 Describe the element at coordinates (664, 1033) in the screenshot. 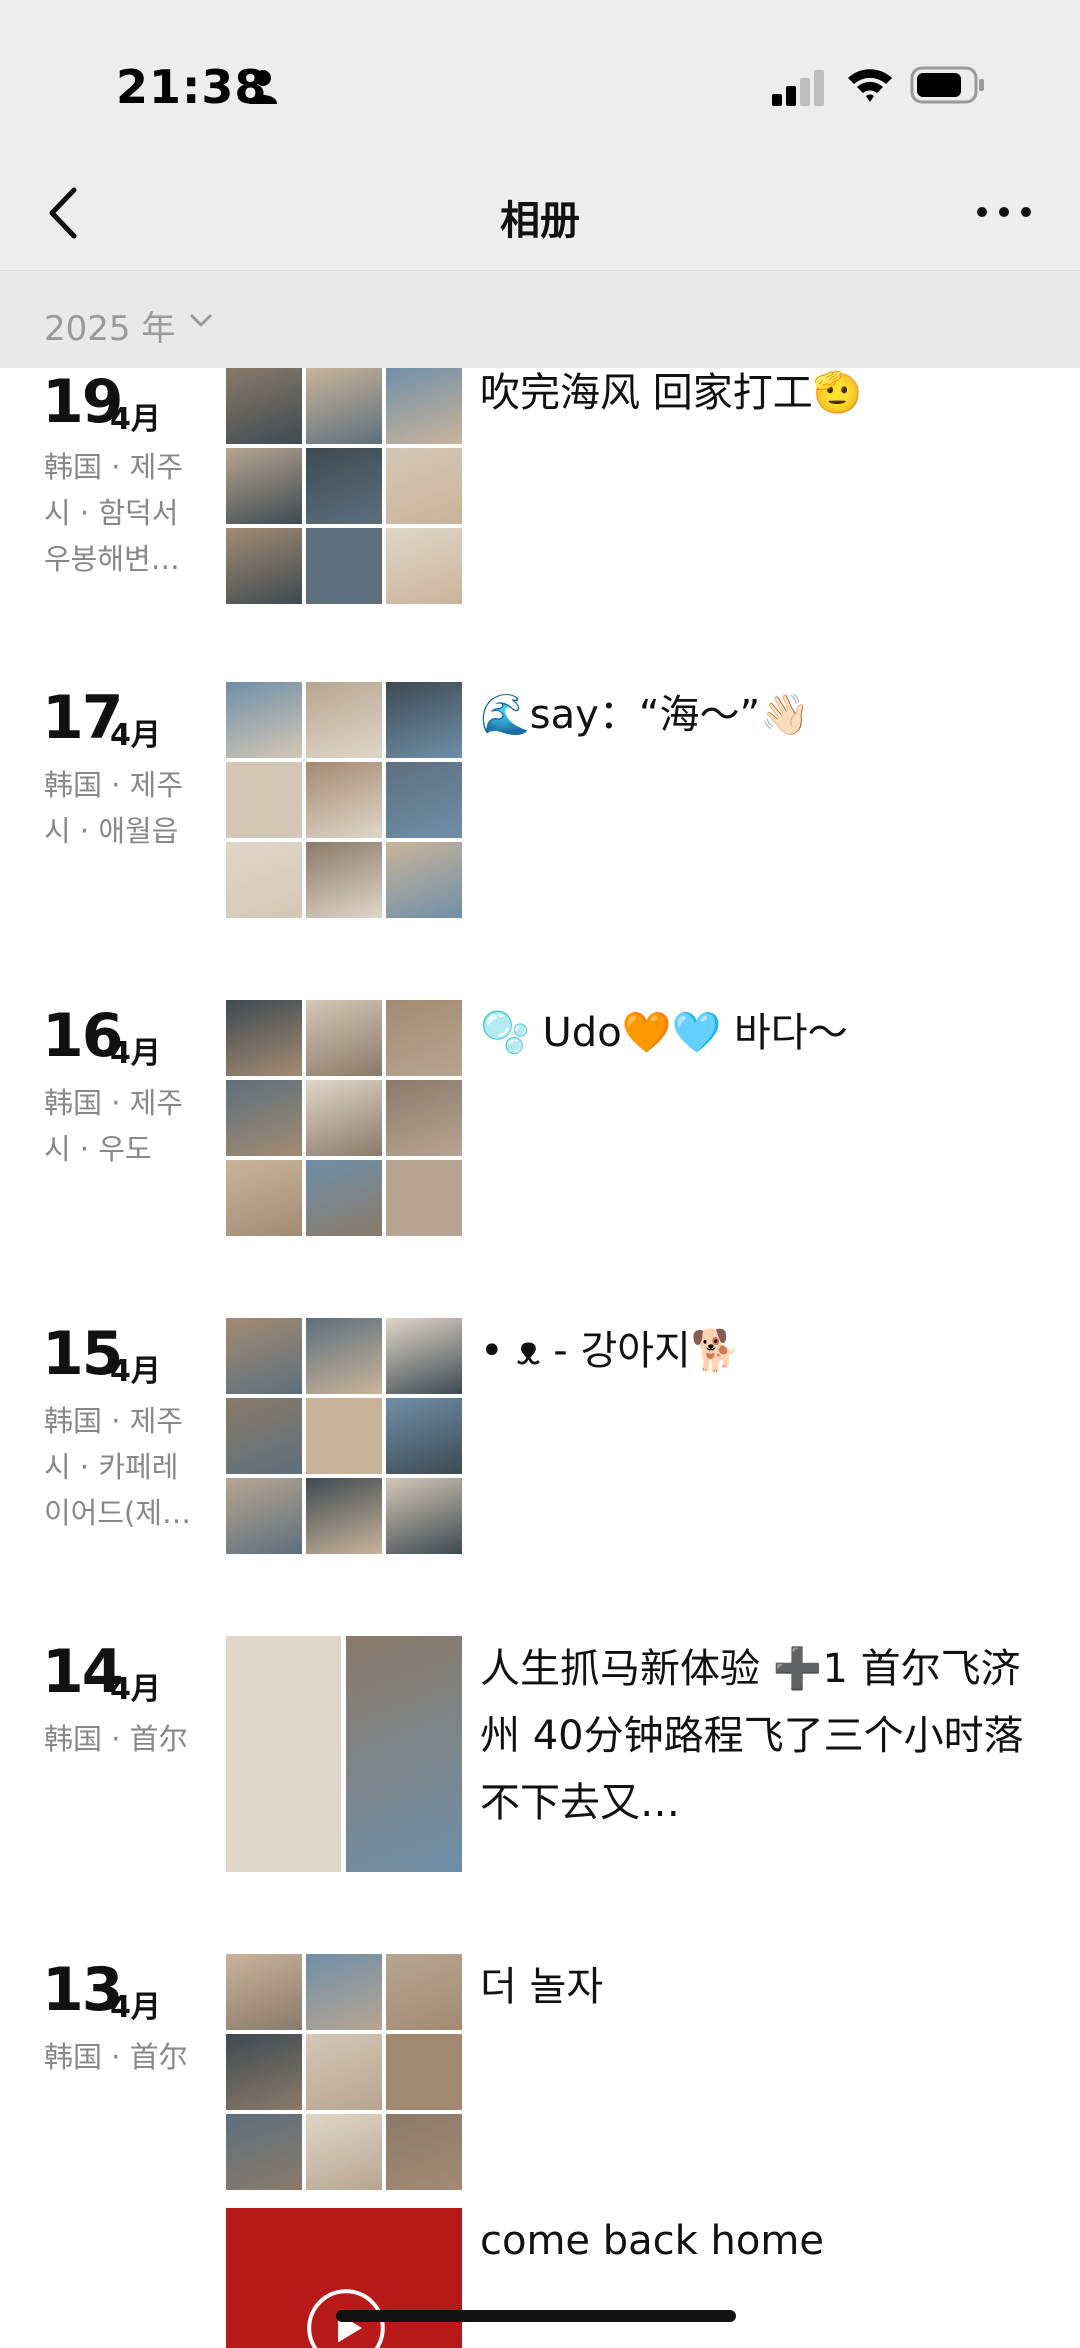

I see `entry-caption: 🫧 Udo🧡🩵 바다～` at that location.